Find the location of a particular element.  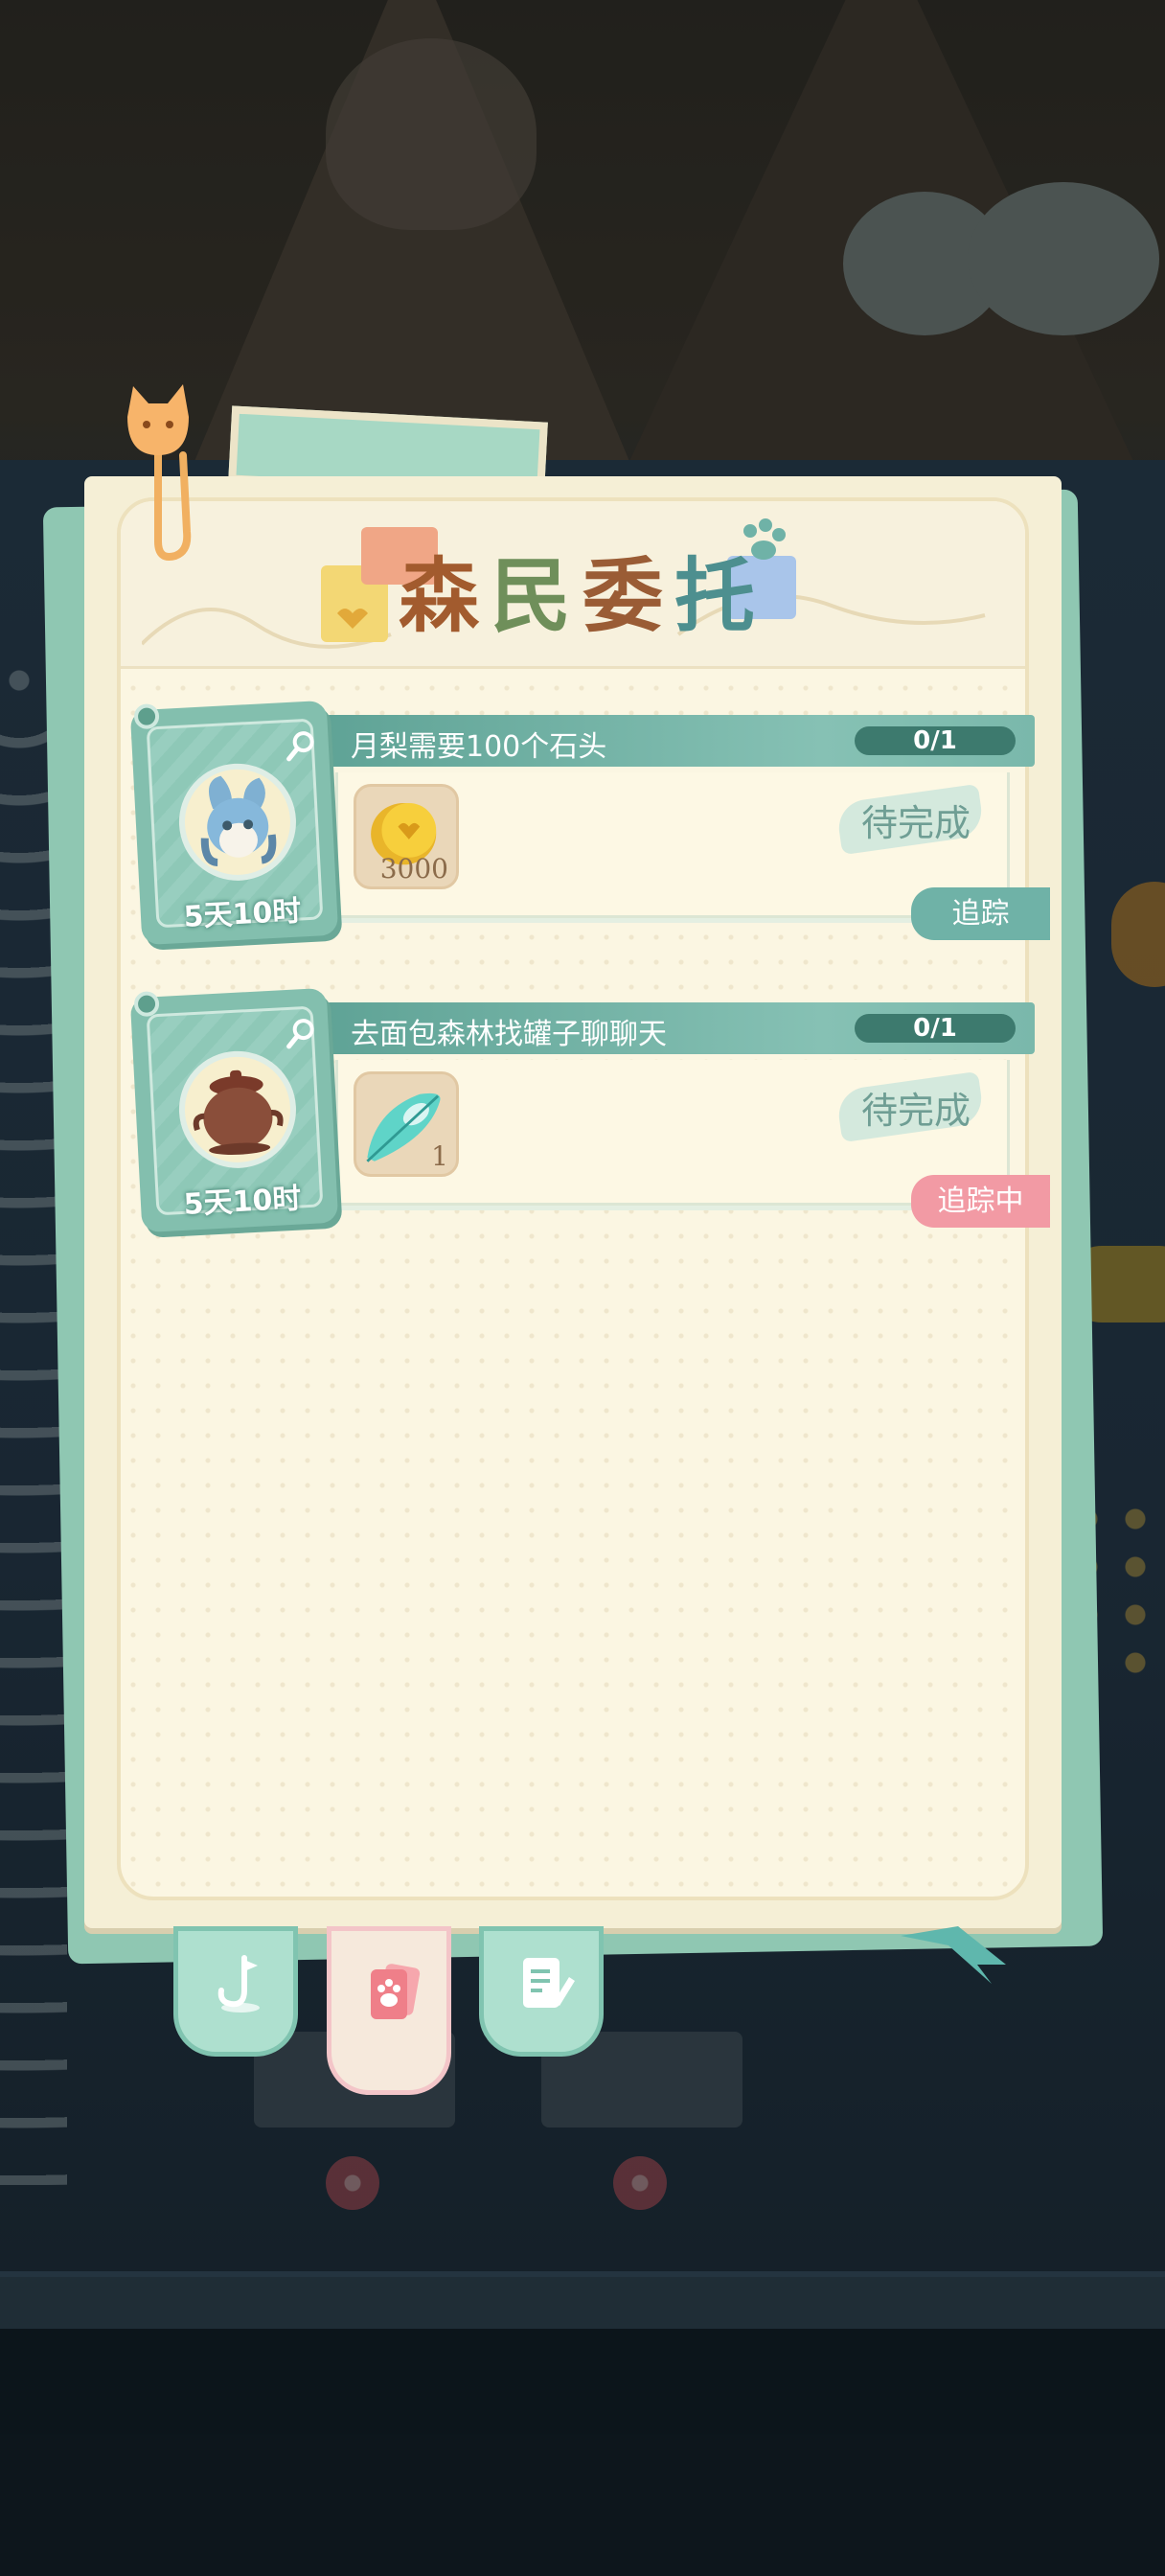

blue-rabbit-npc-icon is located at coordinates (238, 820).